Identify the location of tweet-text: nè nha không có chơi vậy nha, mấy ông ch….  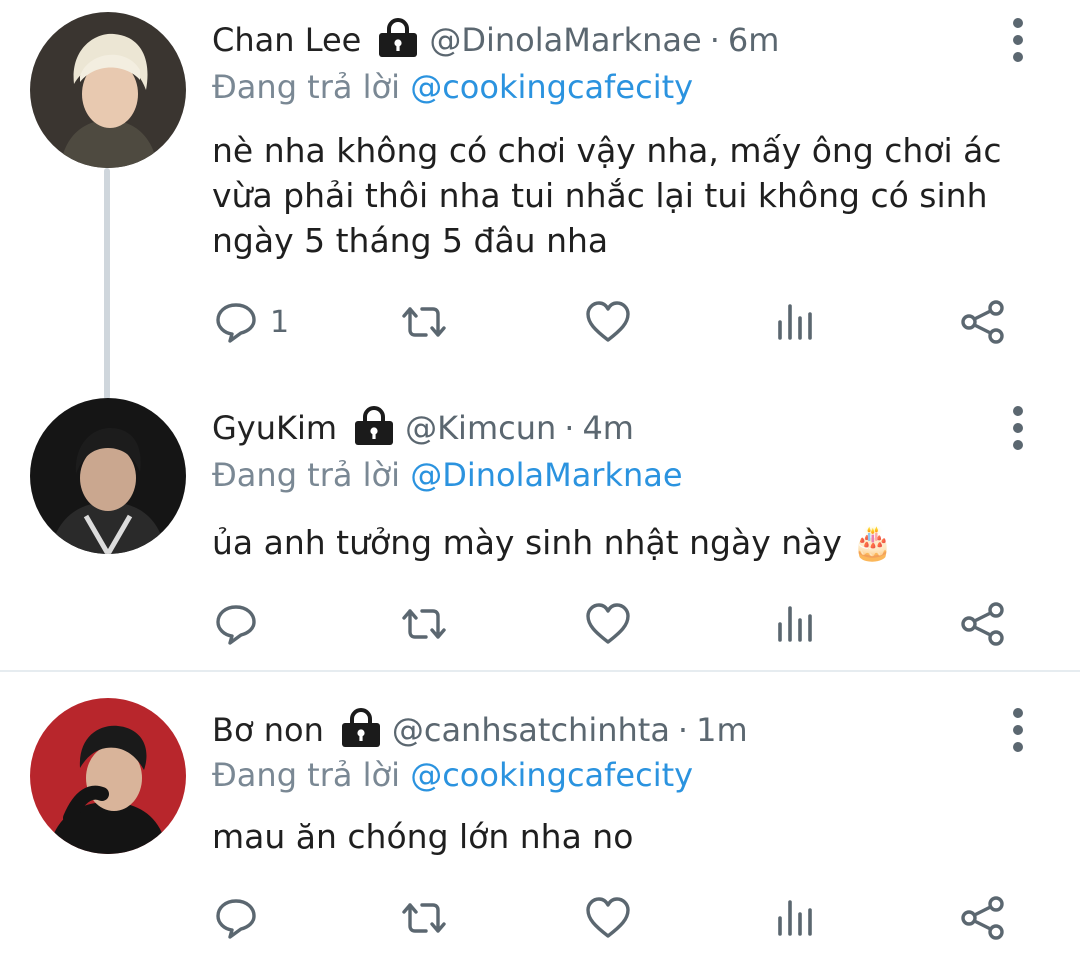
(607, 195).